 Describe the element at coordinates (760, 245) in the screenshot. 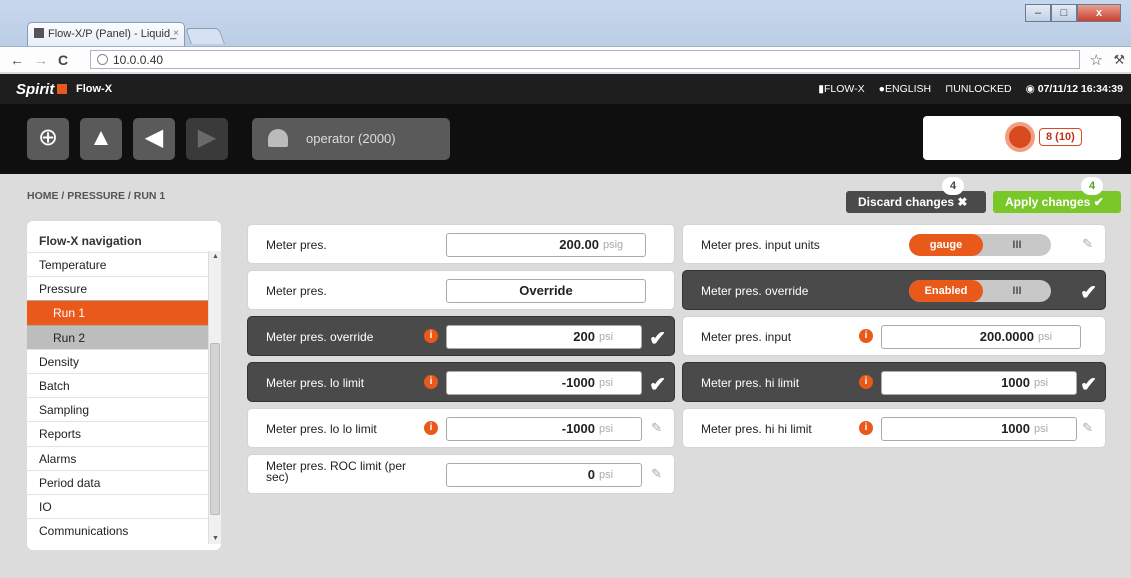

I see `row-label: Meter pres. input units` at that location.